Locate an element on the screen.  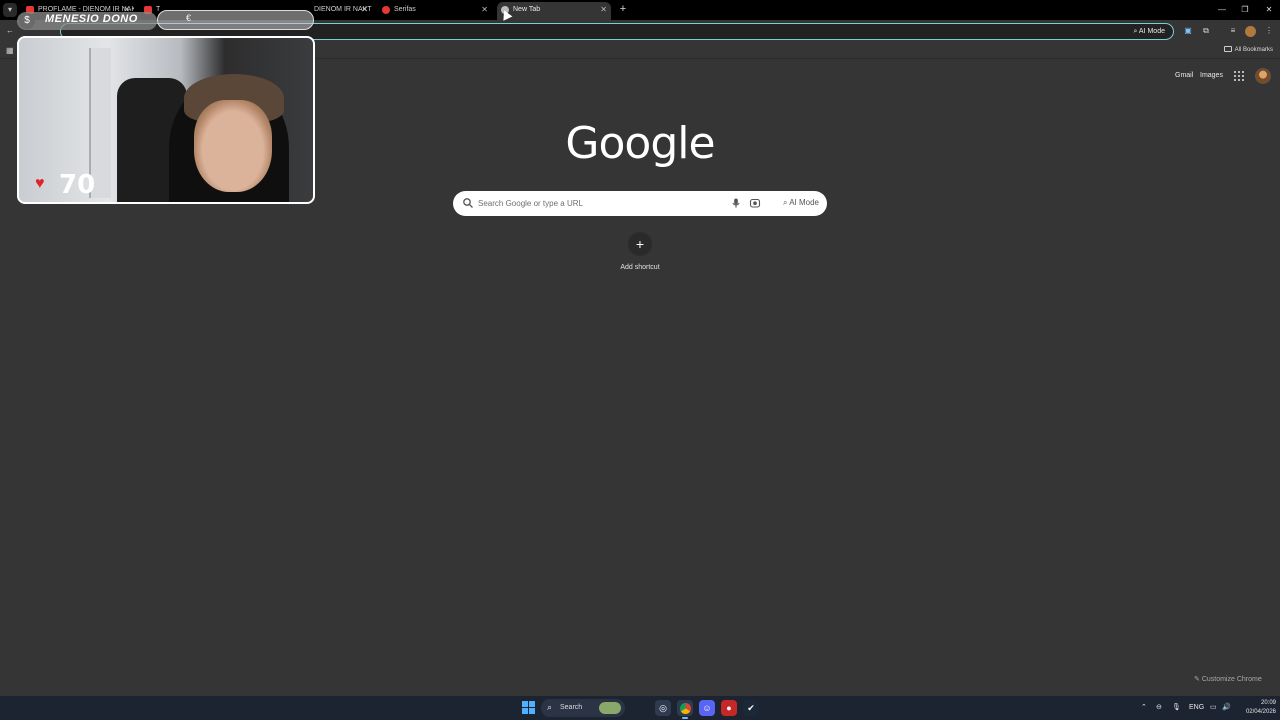
search-icon is located at coordinates (468, 203).